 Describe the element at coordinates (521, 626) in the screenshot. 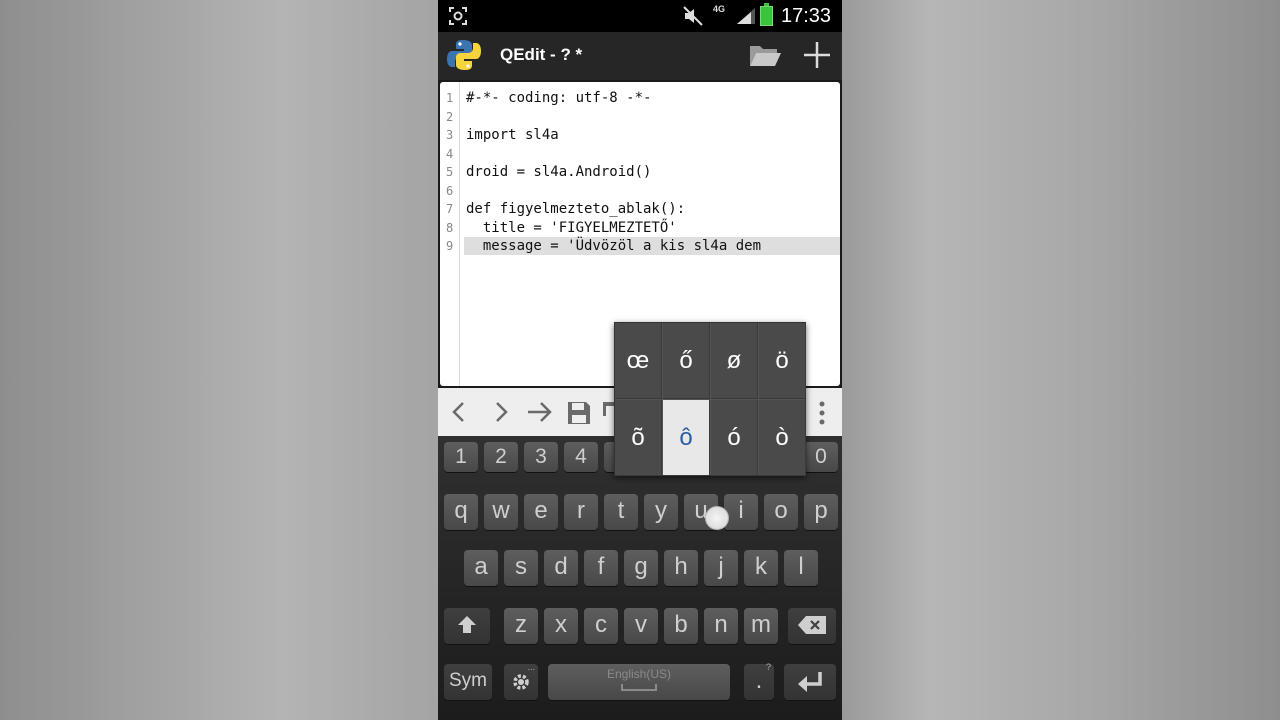

I see `key-z: z` at that location.